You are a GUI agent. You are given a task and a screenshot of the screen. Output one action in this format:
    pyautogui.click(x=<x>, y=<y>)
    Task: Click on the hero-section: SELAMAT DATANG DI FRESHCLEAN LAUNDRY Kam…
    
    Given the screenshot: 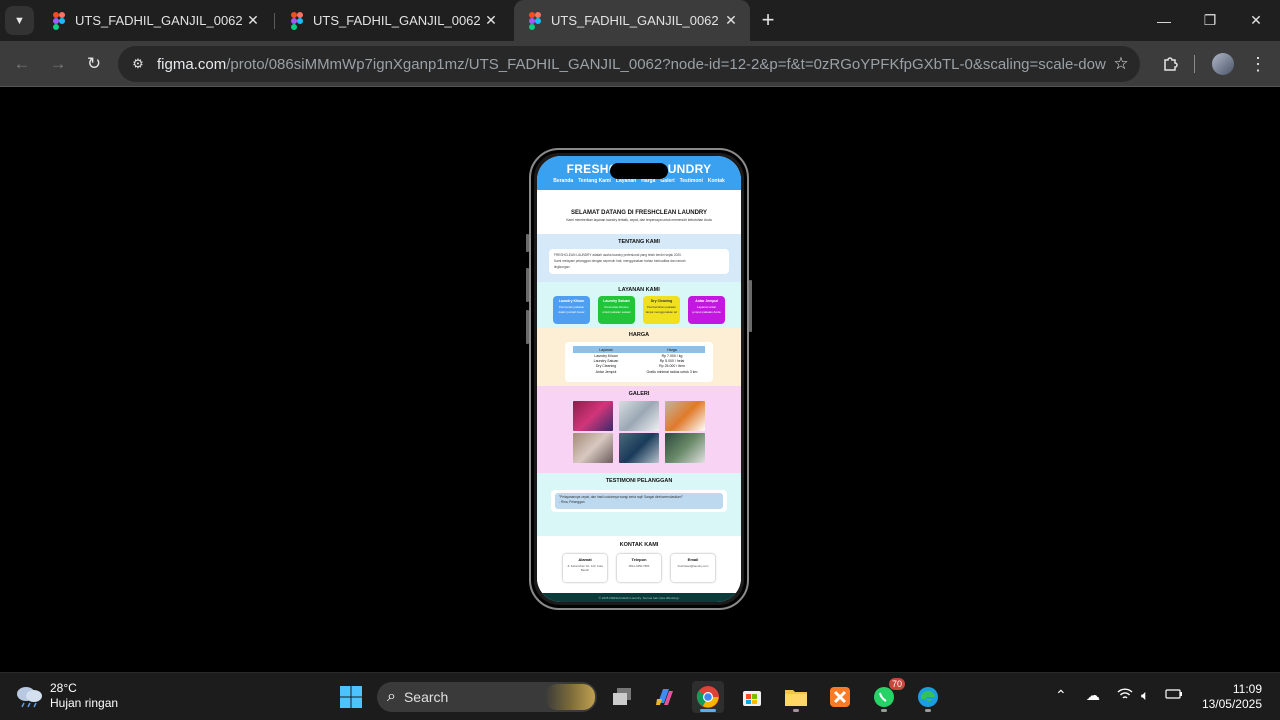 What is the action you would take?
    pyautogui.click(x=639, y=212)
    